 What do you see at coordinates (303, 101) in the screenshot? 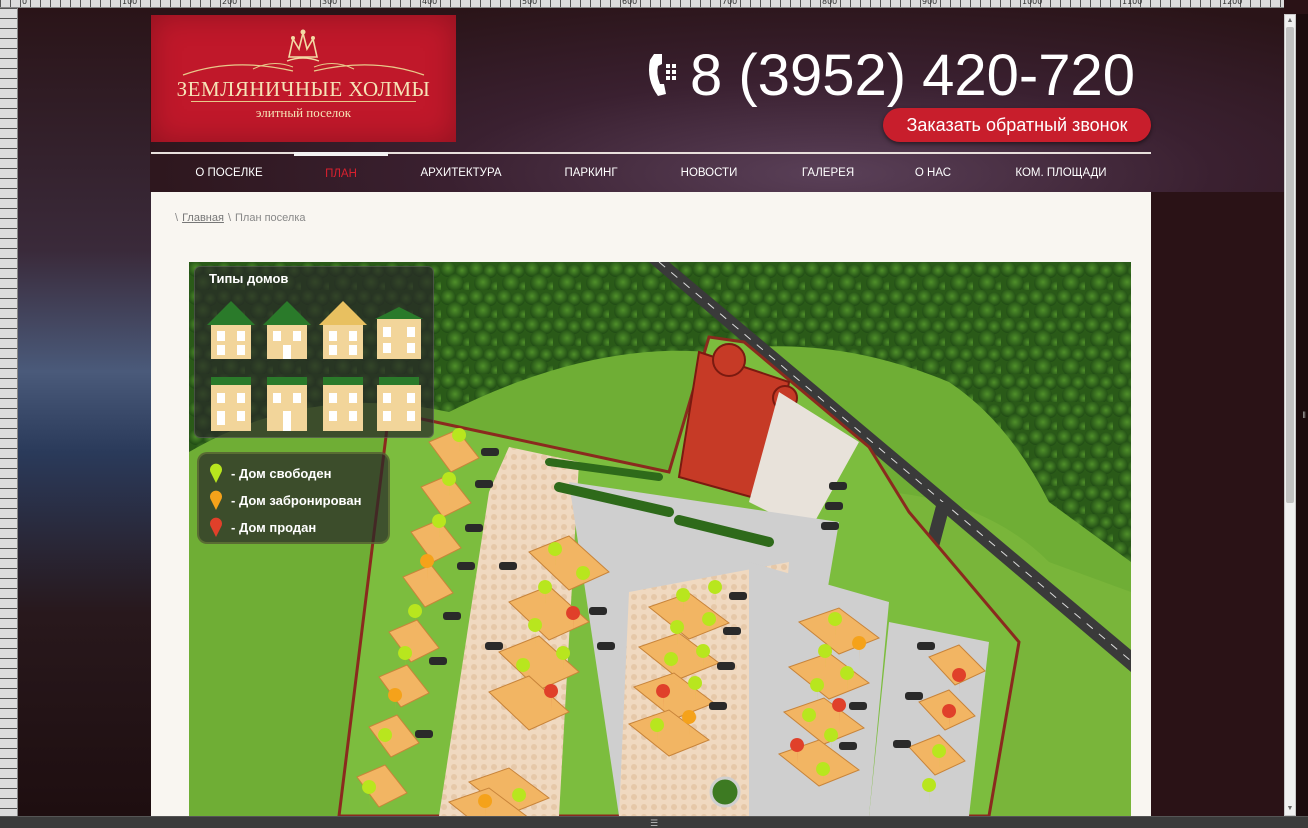
I see `logo-divider` at bounding box center [303, 101].